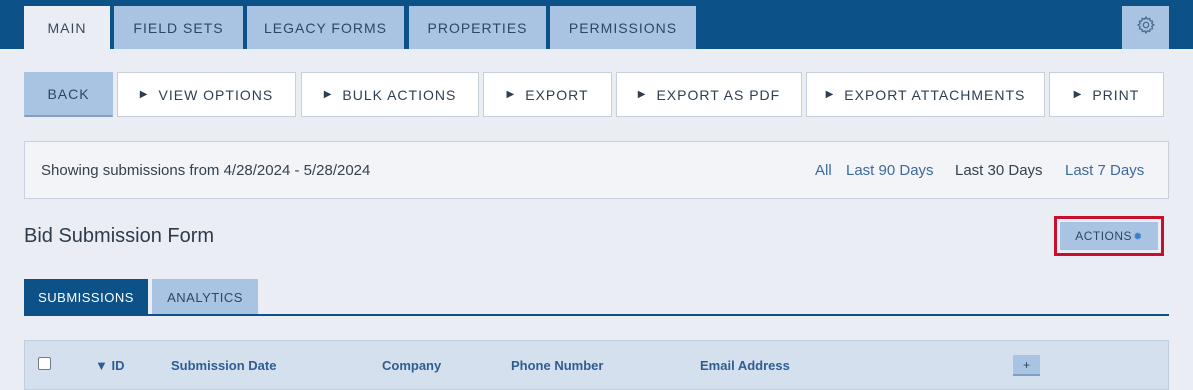 This screenshot has width=1193, height=390. Describe the element at coordinates (557, 94) in the screenshot. I see `export-label: EXPORT` at that location.